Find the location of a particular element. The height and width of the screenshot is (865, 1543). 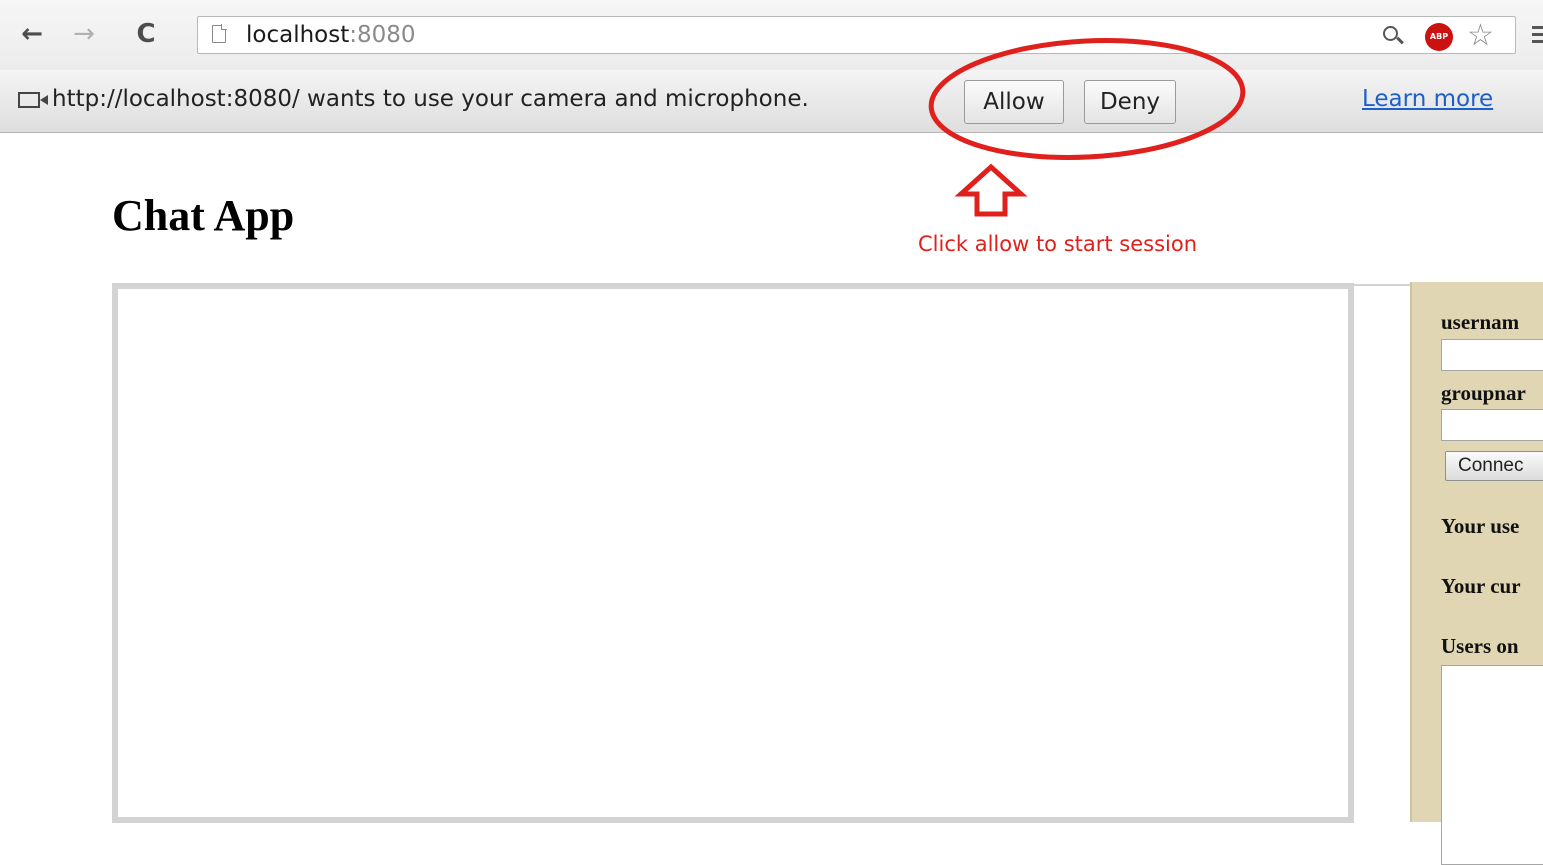

divider-line is located at coordinates (1382, 285).